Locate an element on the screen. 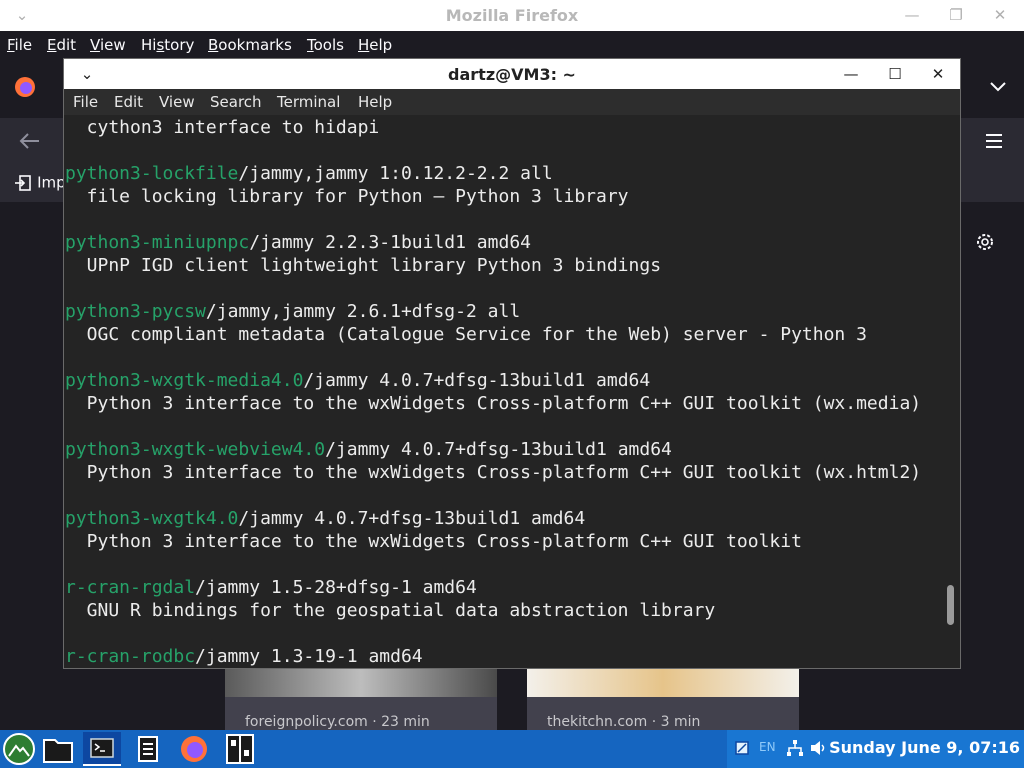 The height and width of the screenshot is (768, 1024). app-menu-icon is located at coordinates (994, 141).